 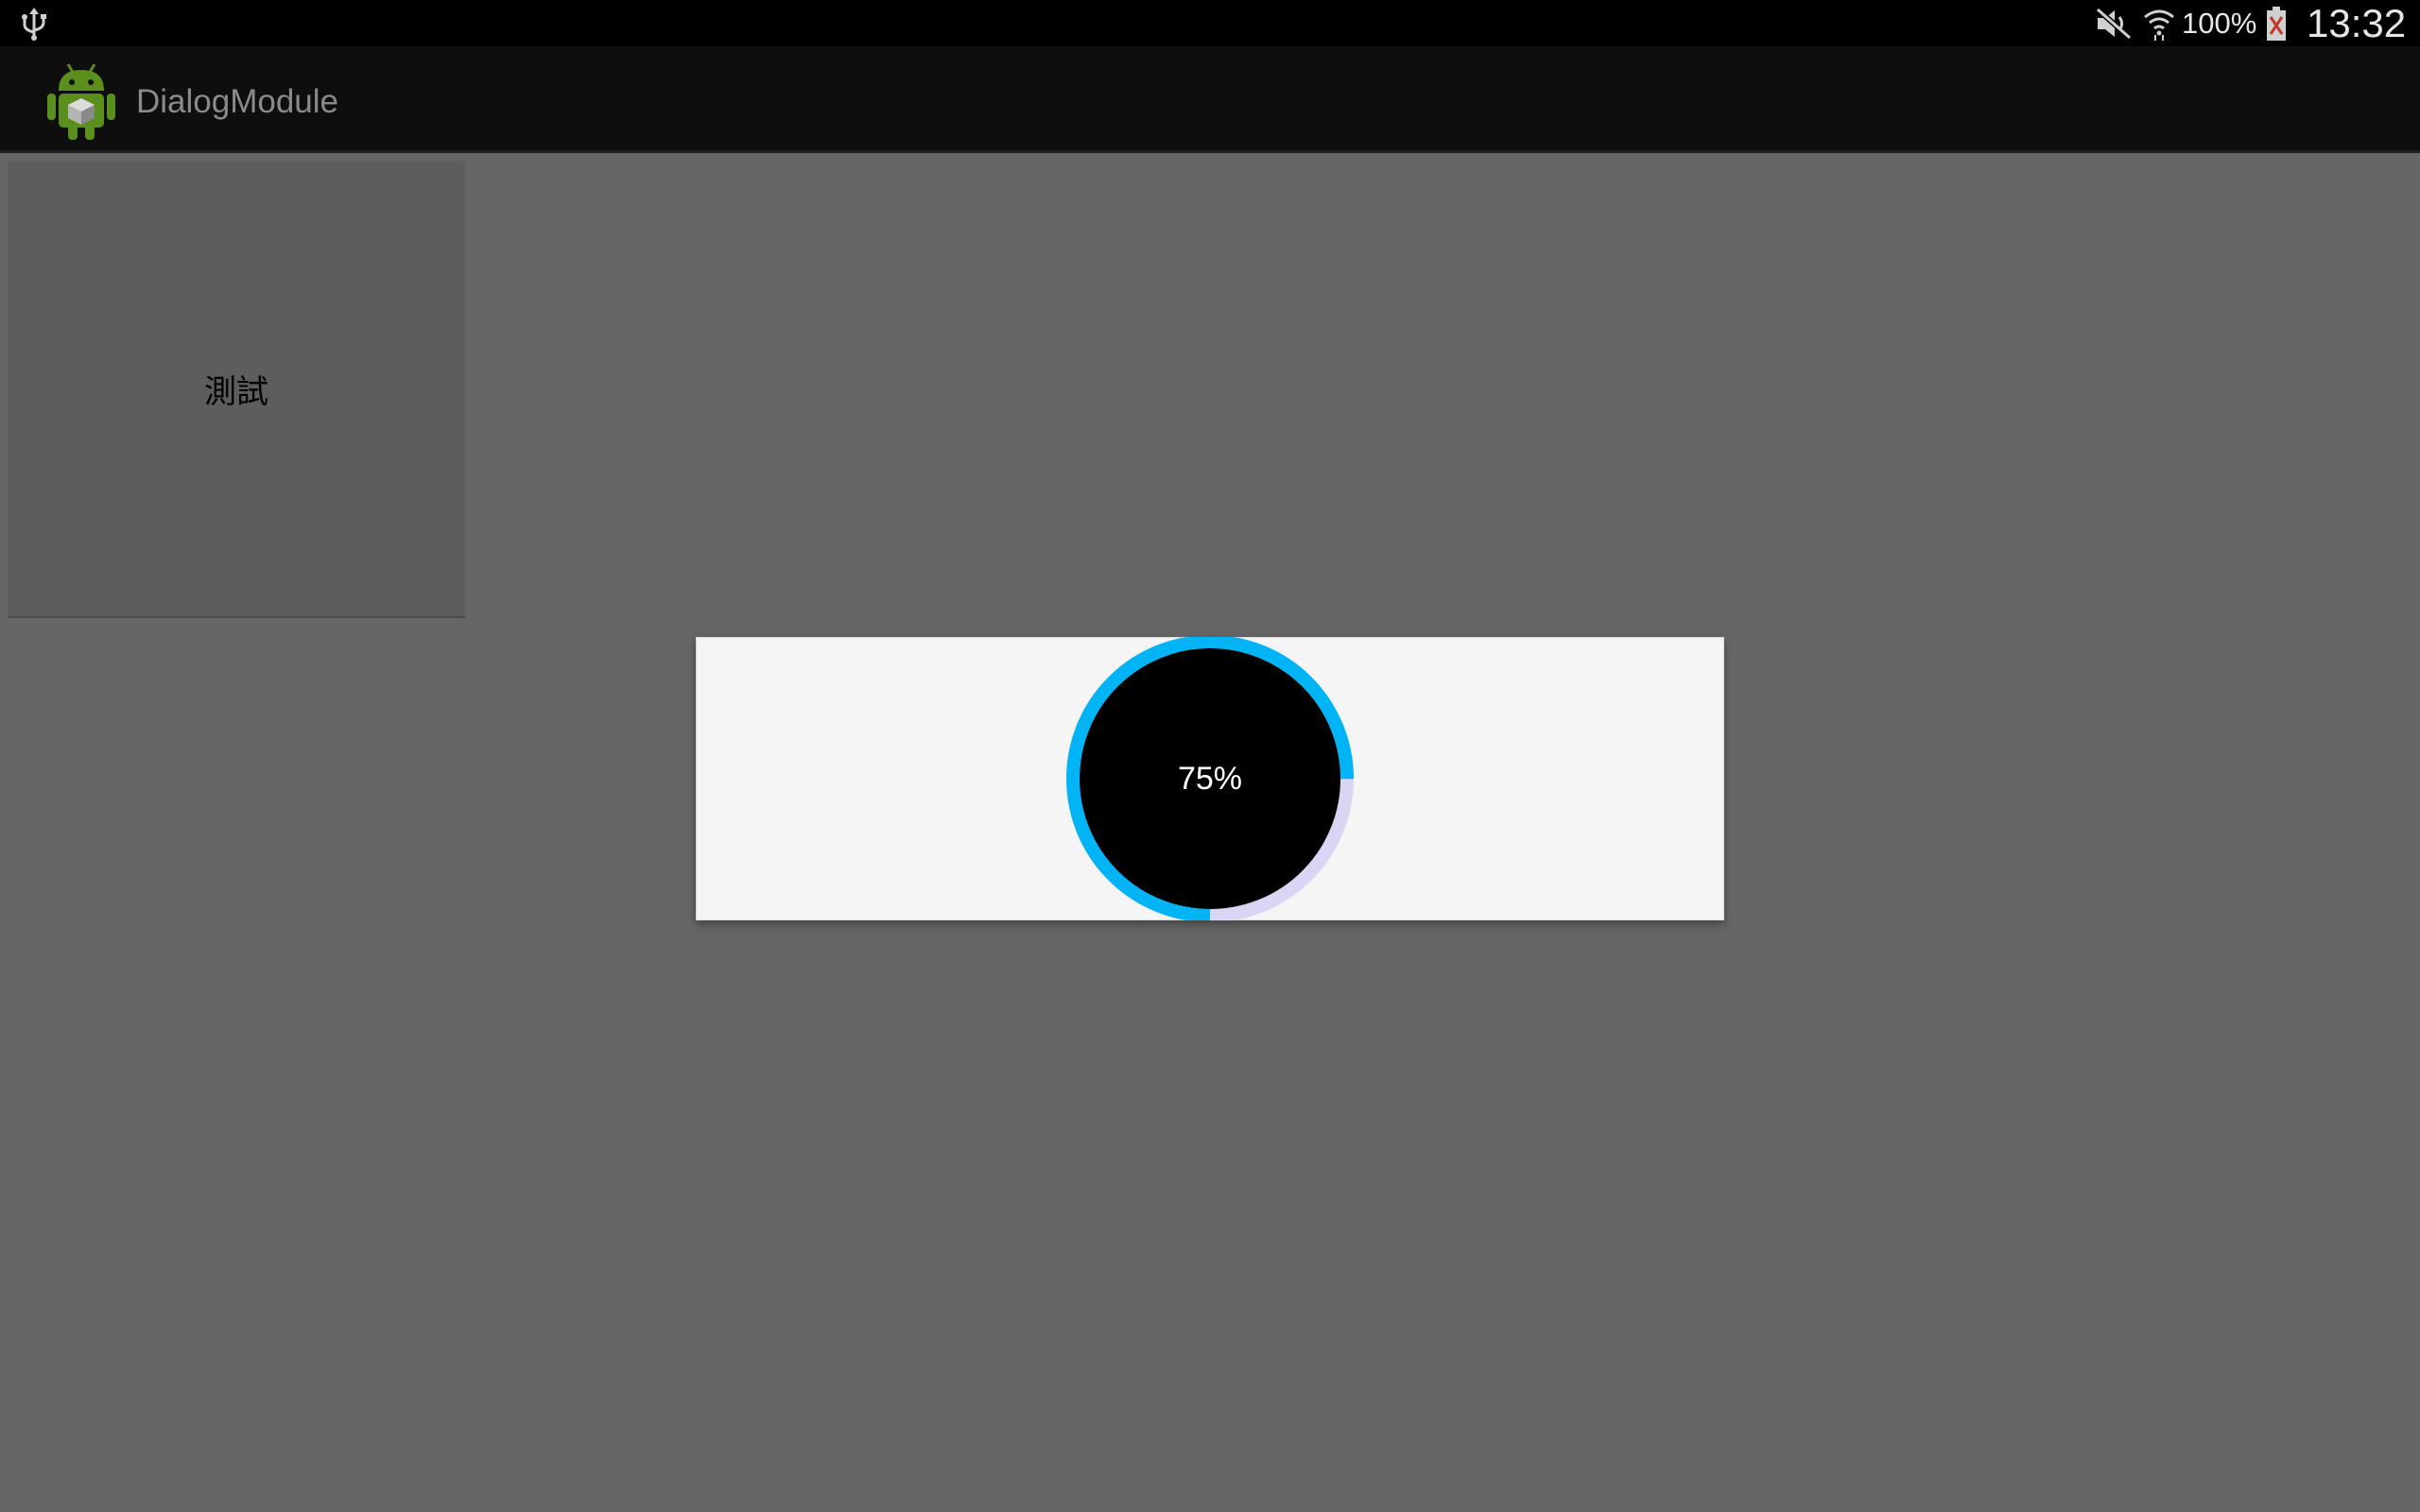 What do you see at coordinates (1210, 99) in the screenshot?
I see `action-bar` at bounding box center [1210, 99].